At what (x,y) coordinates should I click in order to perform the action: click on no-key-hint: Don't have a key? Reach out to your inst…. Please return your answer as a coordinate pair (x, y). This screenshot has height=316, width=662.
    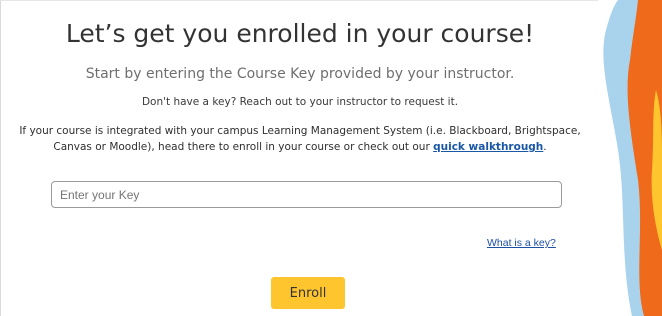
    Looking at the image, I should click on (300, 102).